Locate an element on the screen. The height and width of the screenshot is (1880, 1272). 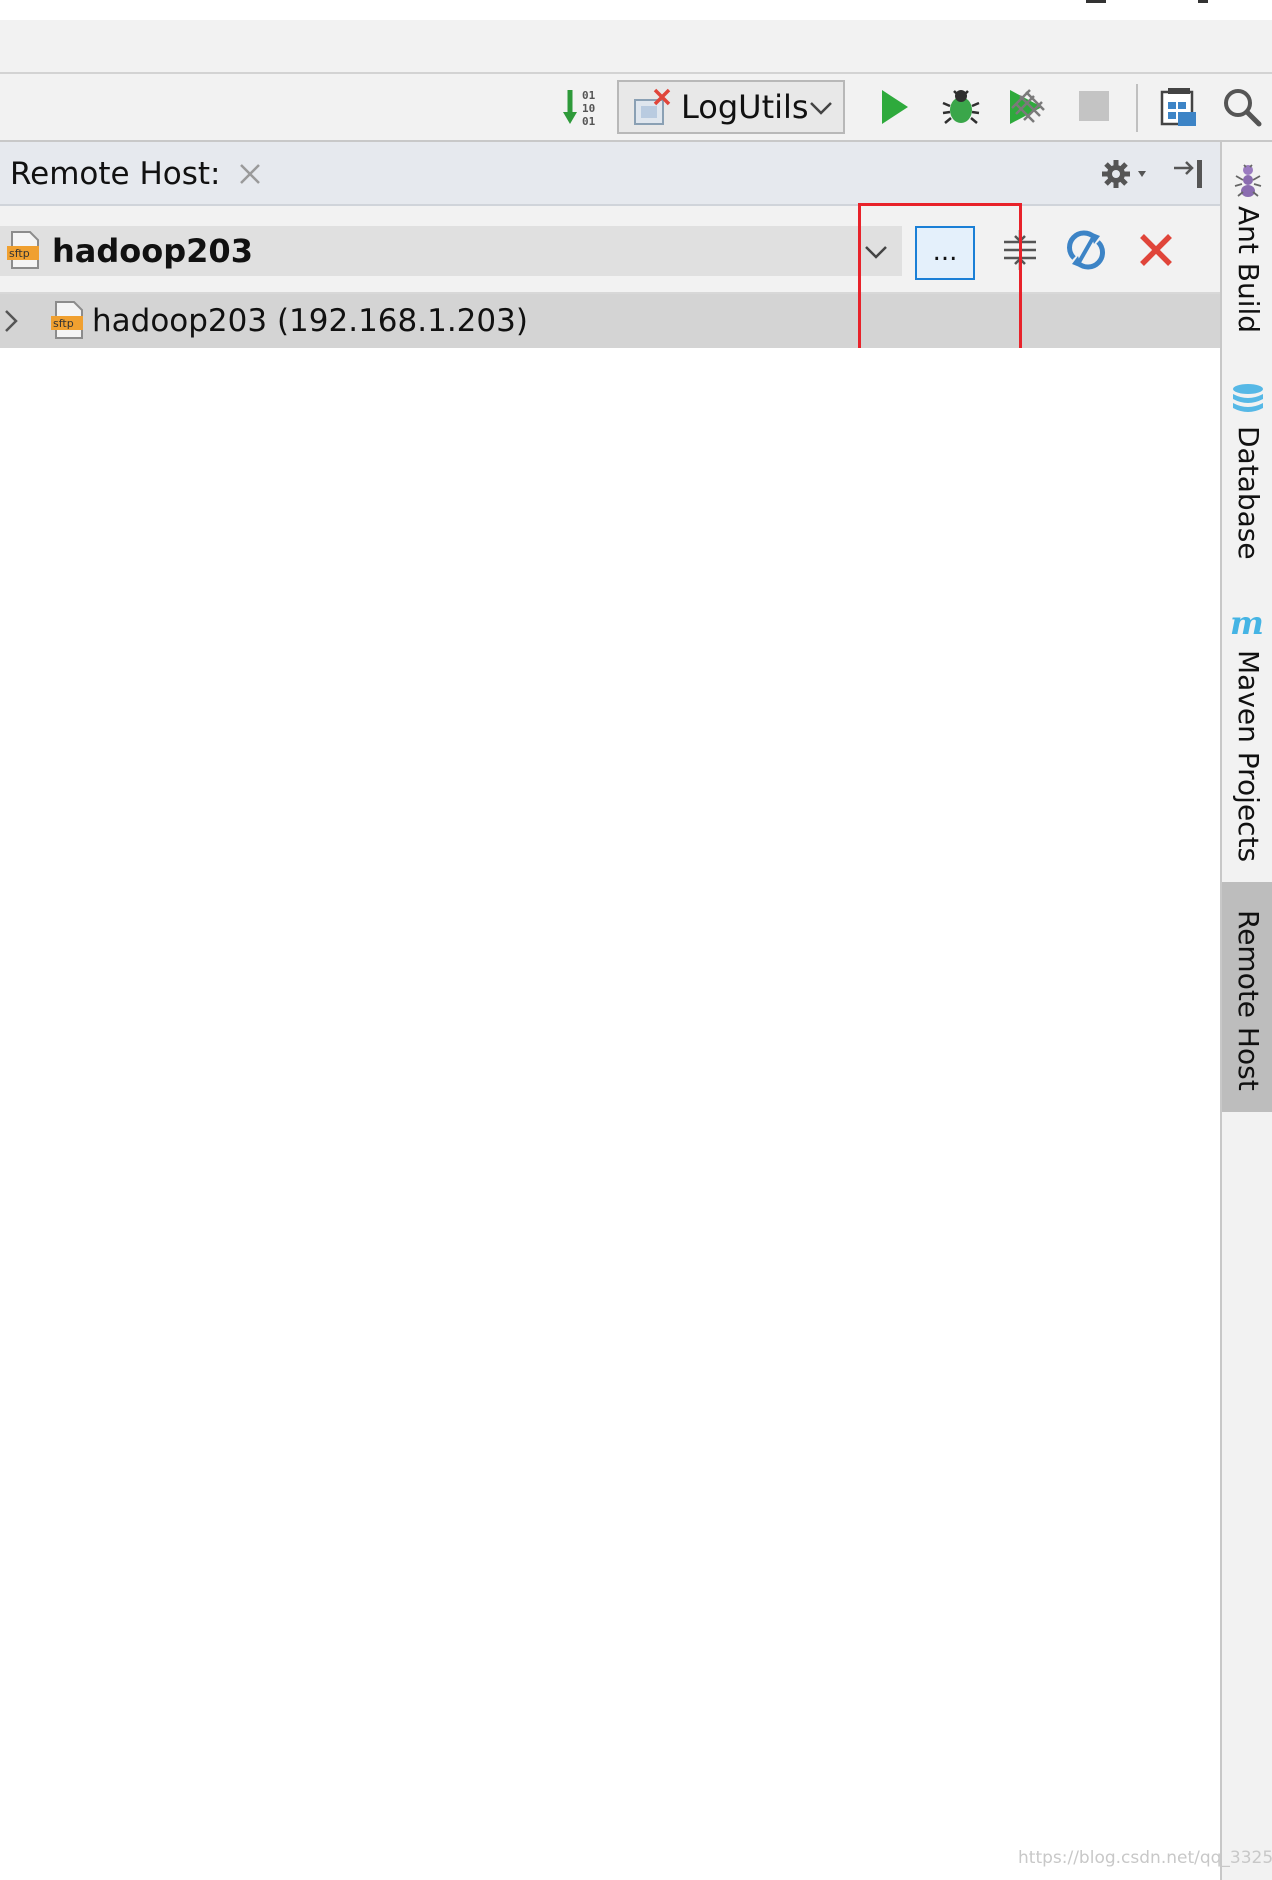
side-tab-label: Remote Host is located at coordinates (1248, 1000).